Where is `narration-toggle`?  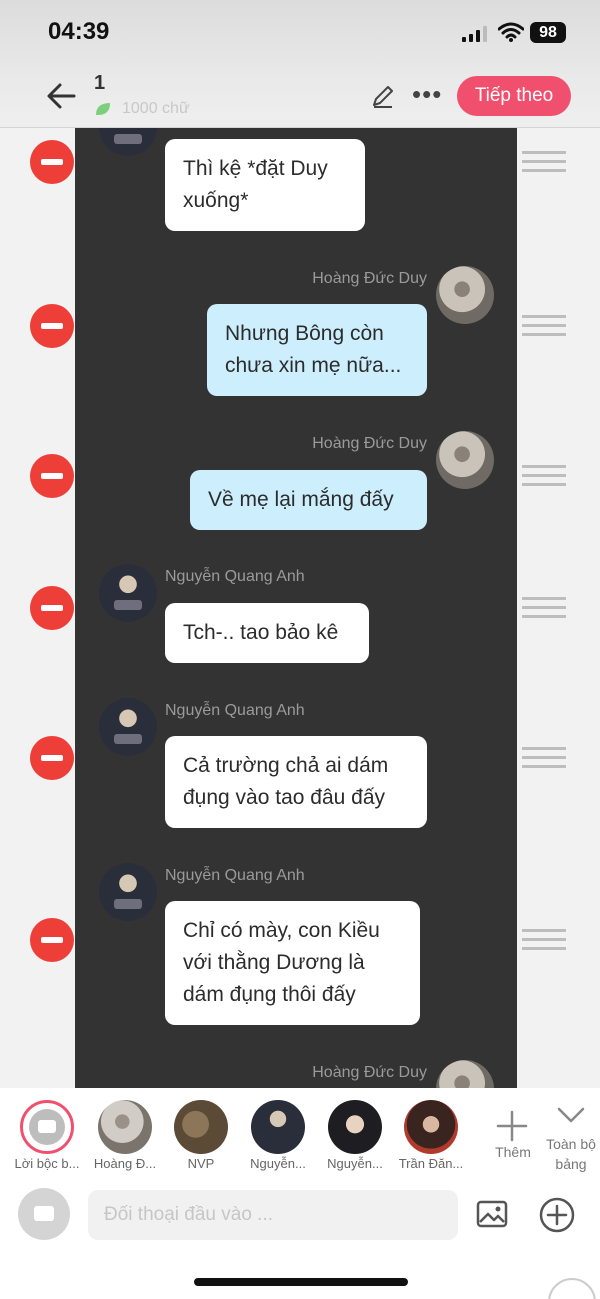
narration-toggle is located at coordinates (44, 1214).